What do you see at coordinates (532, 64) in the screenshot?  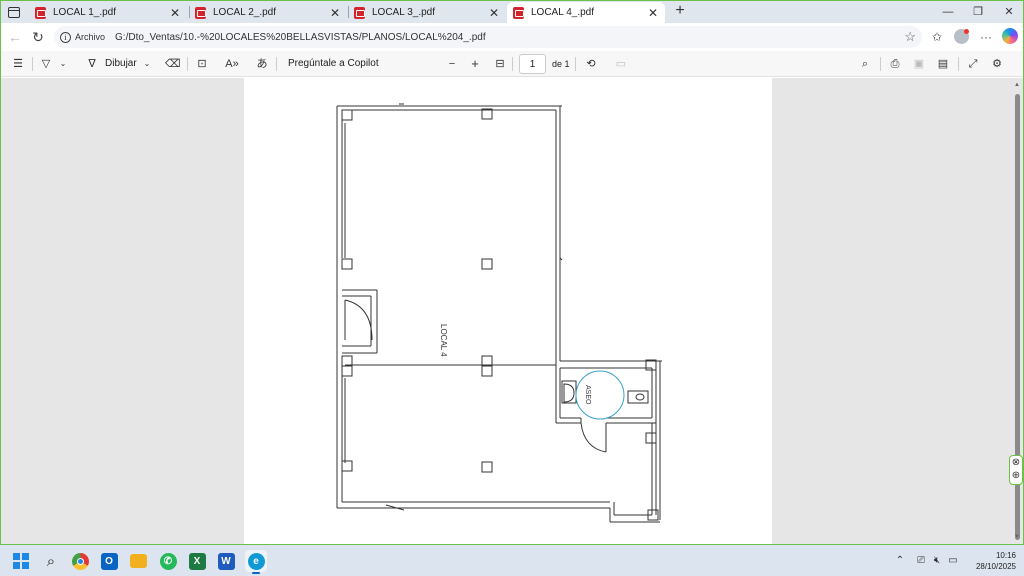 I see `page-number-input` at bounding box center [532, 64].